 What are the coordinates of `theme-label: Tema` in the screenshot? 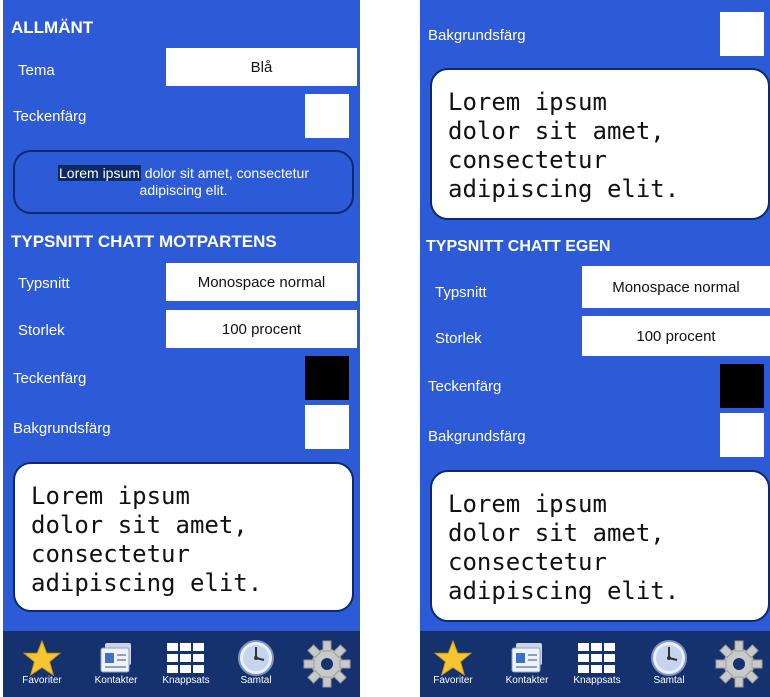 It's located at (36, 70).